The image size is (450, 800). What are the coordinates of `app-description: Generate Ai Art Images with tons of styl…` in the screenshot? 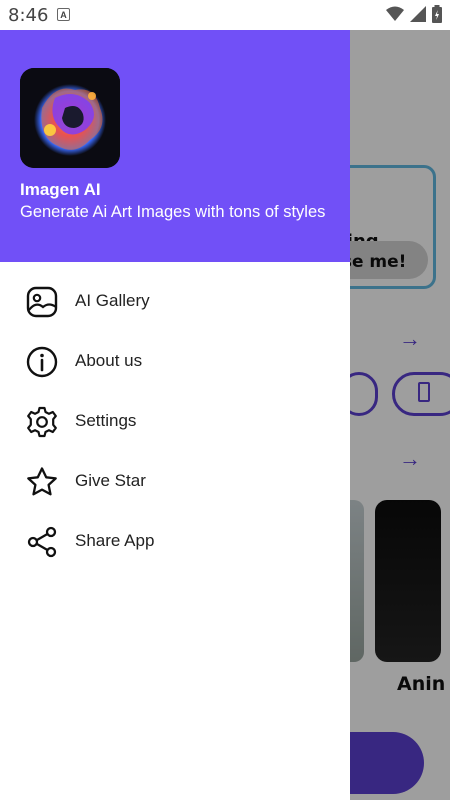 It's located at (173, 212).